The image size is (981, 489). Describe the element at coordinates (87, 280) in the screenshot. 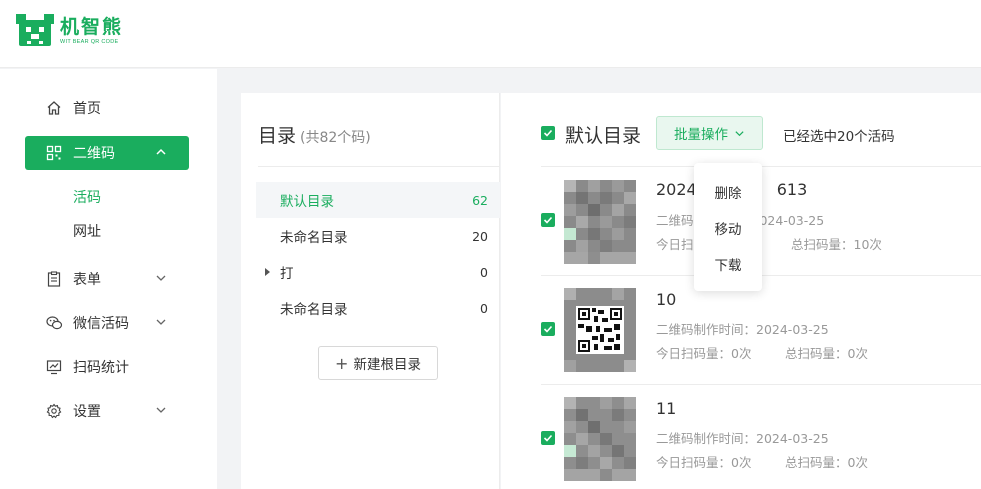

I see `sidebar-item-label: 表单` at that location.